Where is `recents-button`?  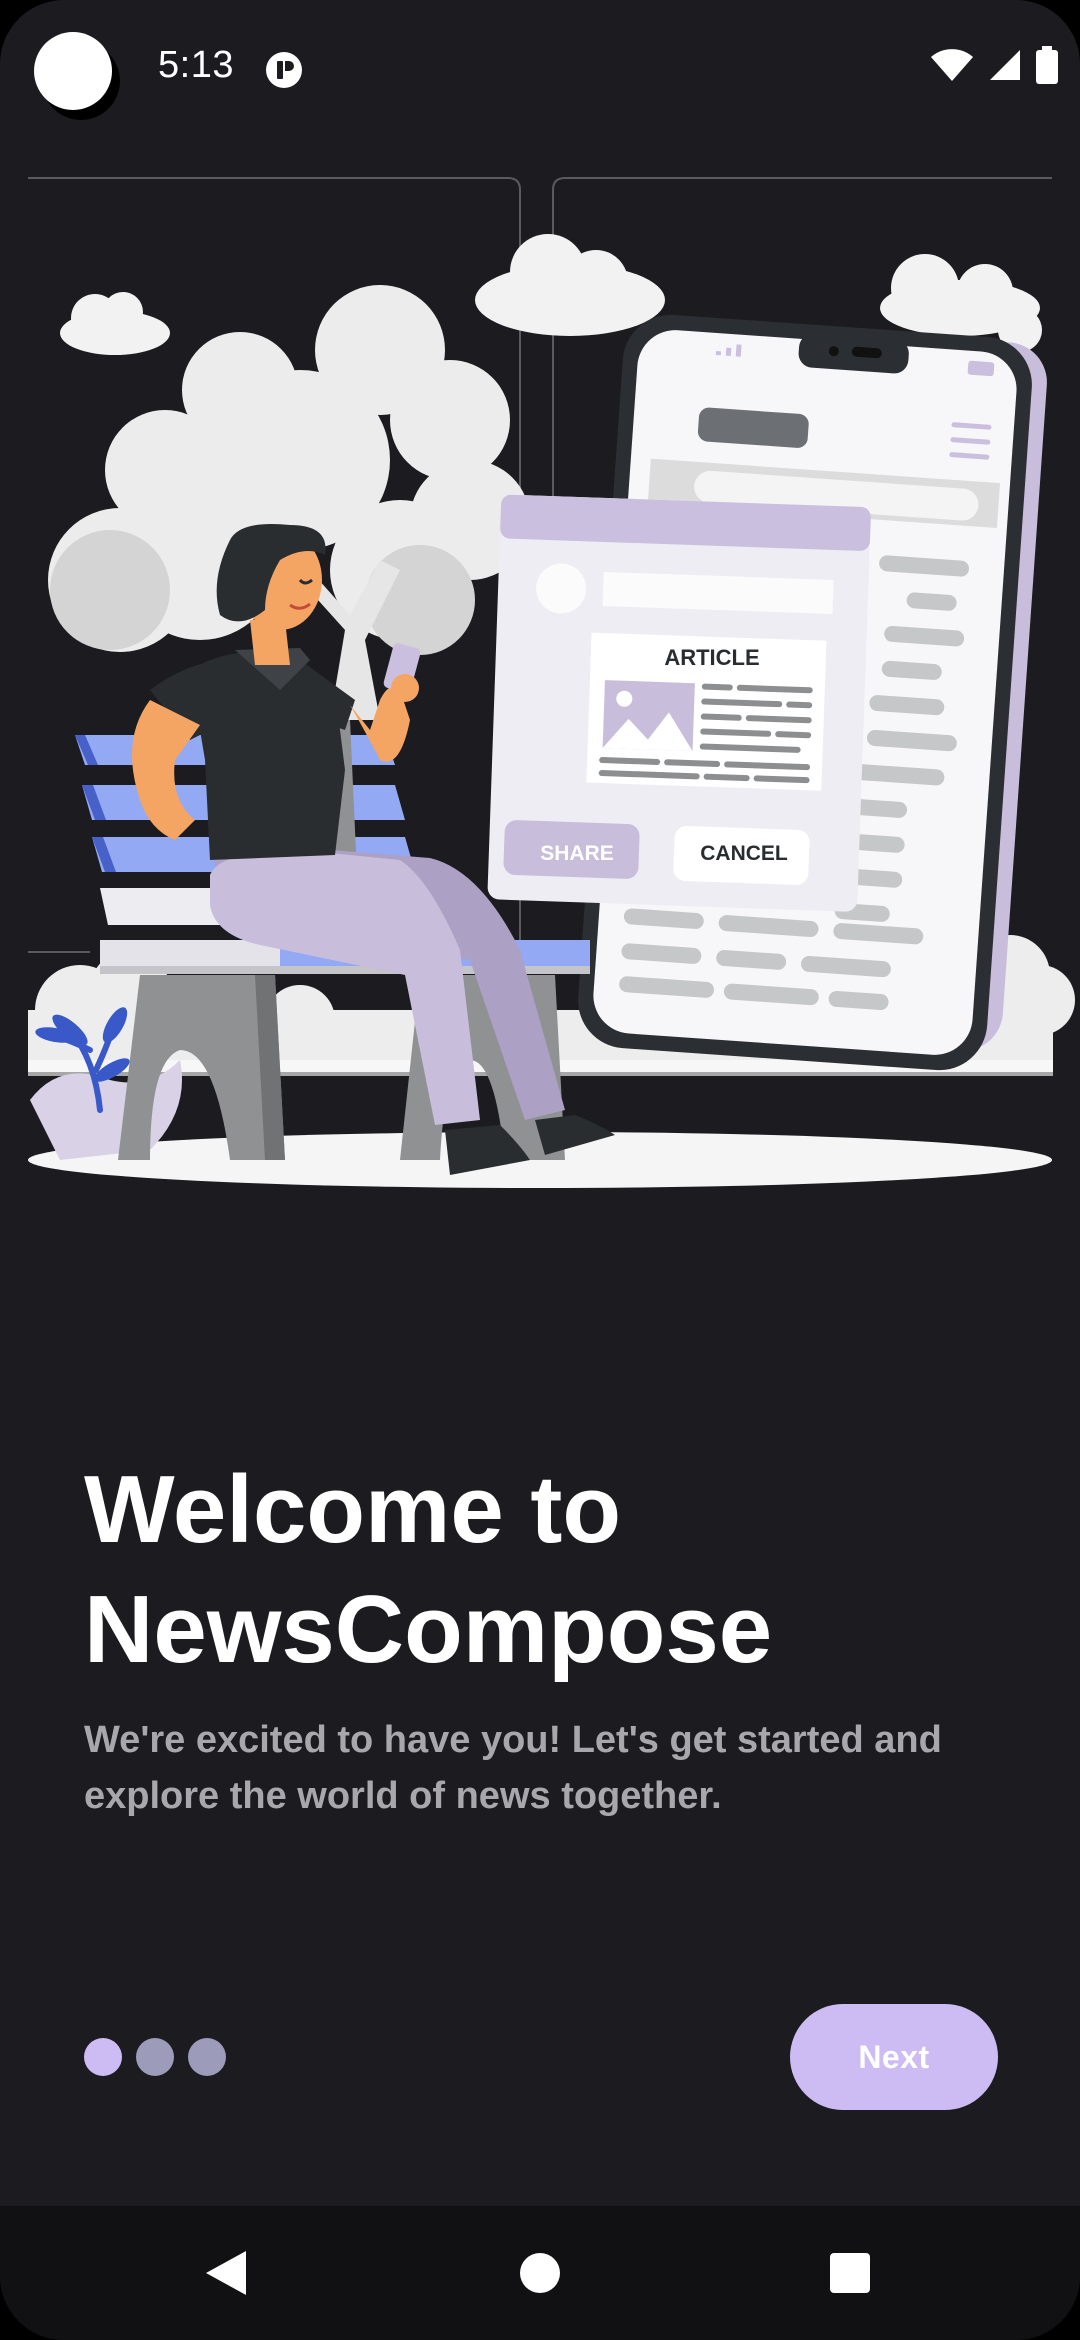 recents-button is located at coordinates (850, 2273).